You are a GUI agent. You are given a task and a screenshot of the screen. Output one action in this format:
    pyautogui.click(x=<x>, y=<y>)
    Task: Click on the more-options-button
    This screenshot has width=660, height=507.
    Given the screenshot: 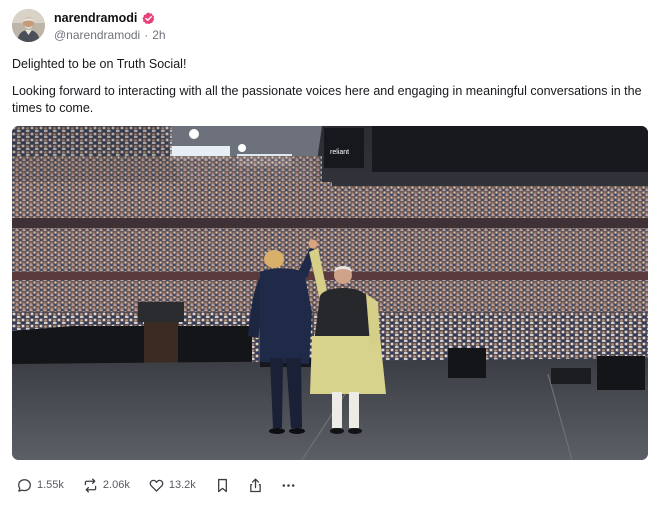 What is the action you would take?
    pyautogui.click(x=288, y=485)
    